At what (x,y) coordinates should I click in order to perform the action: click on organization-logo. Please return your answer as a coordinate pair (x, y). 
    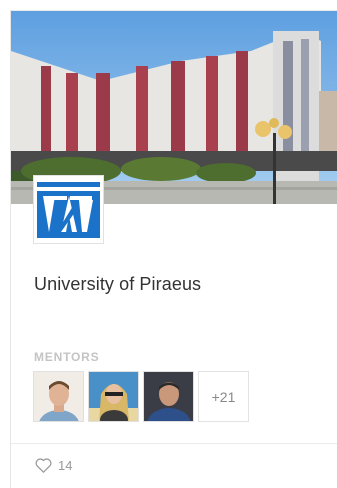
    Looking at the image, I should click on (68, 209).